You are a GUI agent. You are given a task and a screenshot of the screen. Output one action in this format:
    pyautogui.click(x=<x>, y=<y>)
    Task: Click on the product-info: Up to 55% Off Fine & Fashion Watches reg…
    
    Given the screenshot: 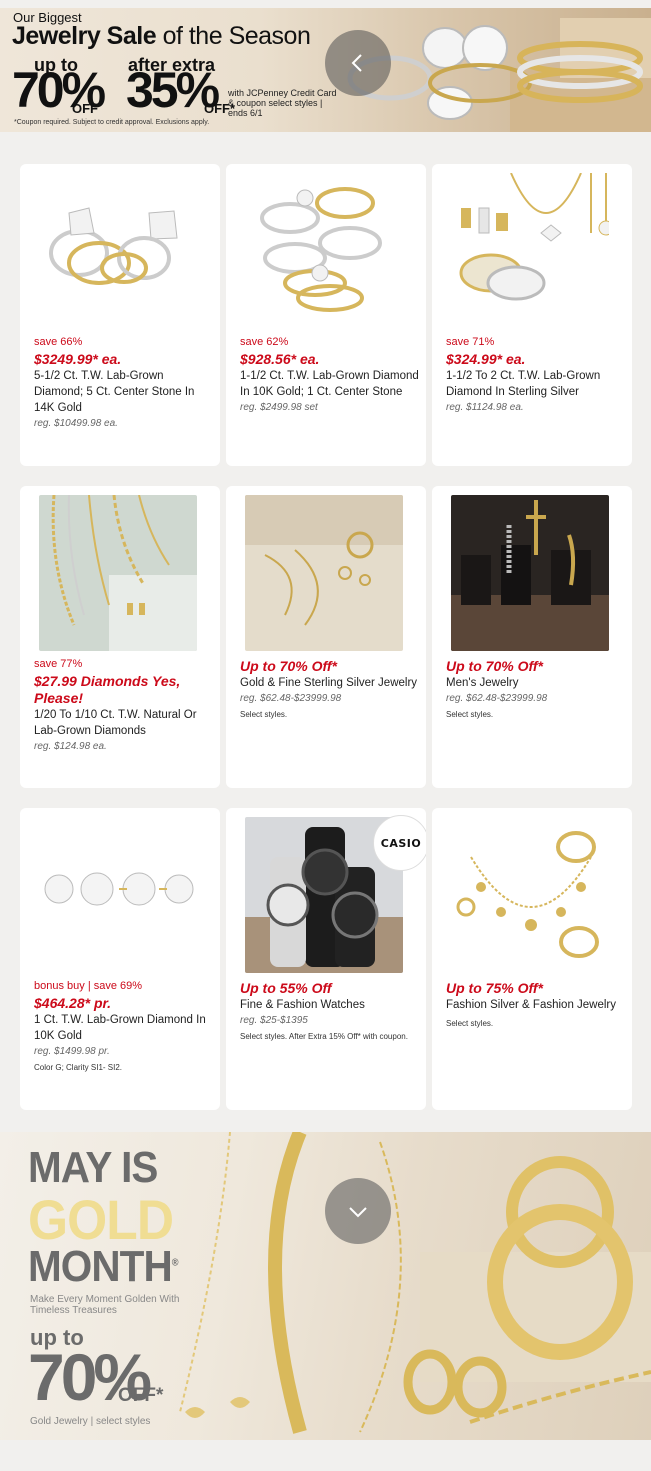 What is the action you would take?
    pyautogui.click(x=330, y=1012)
    